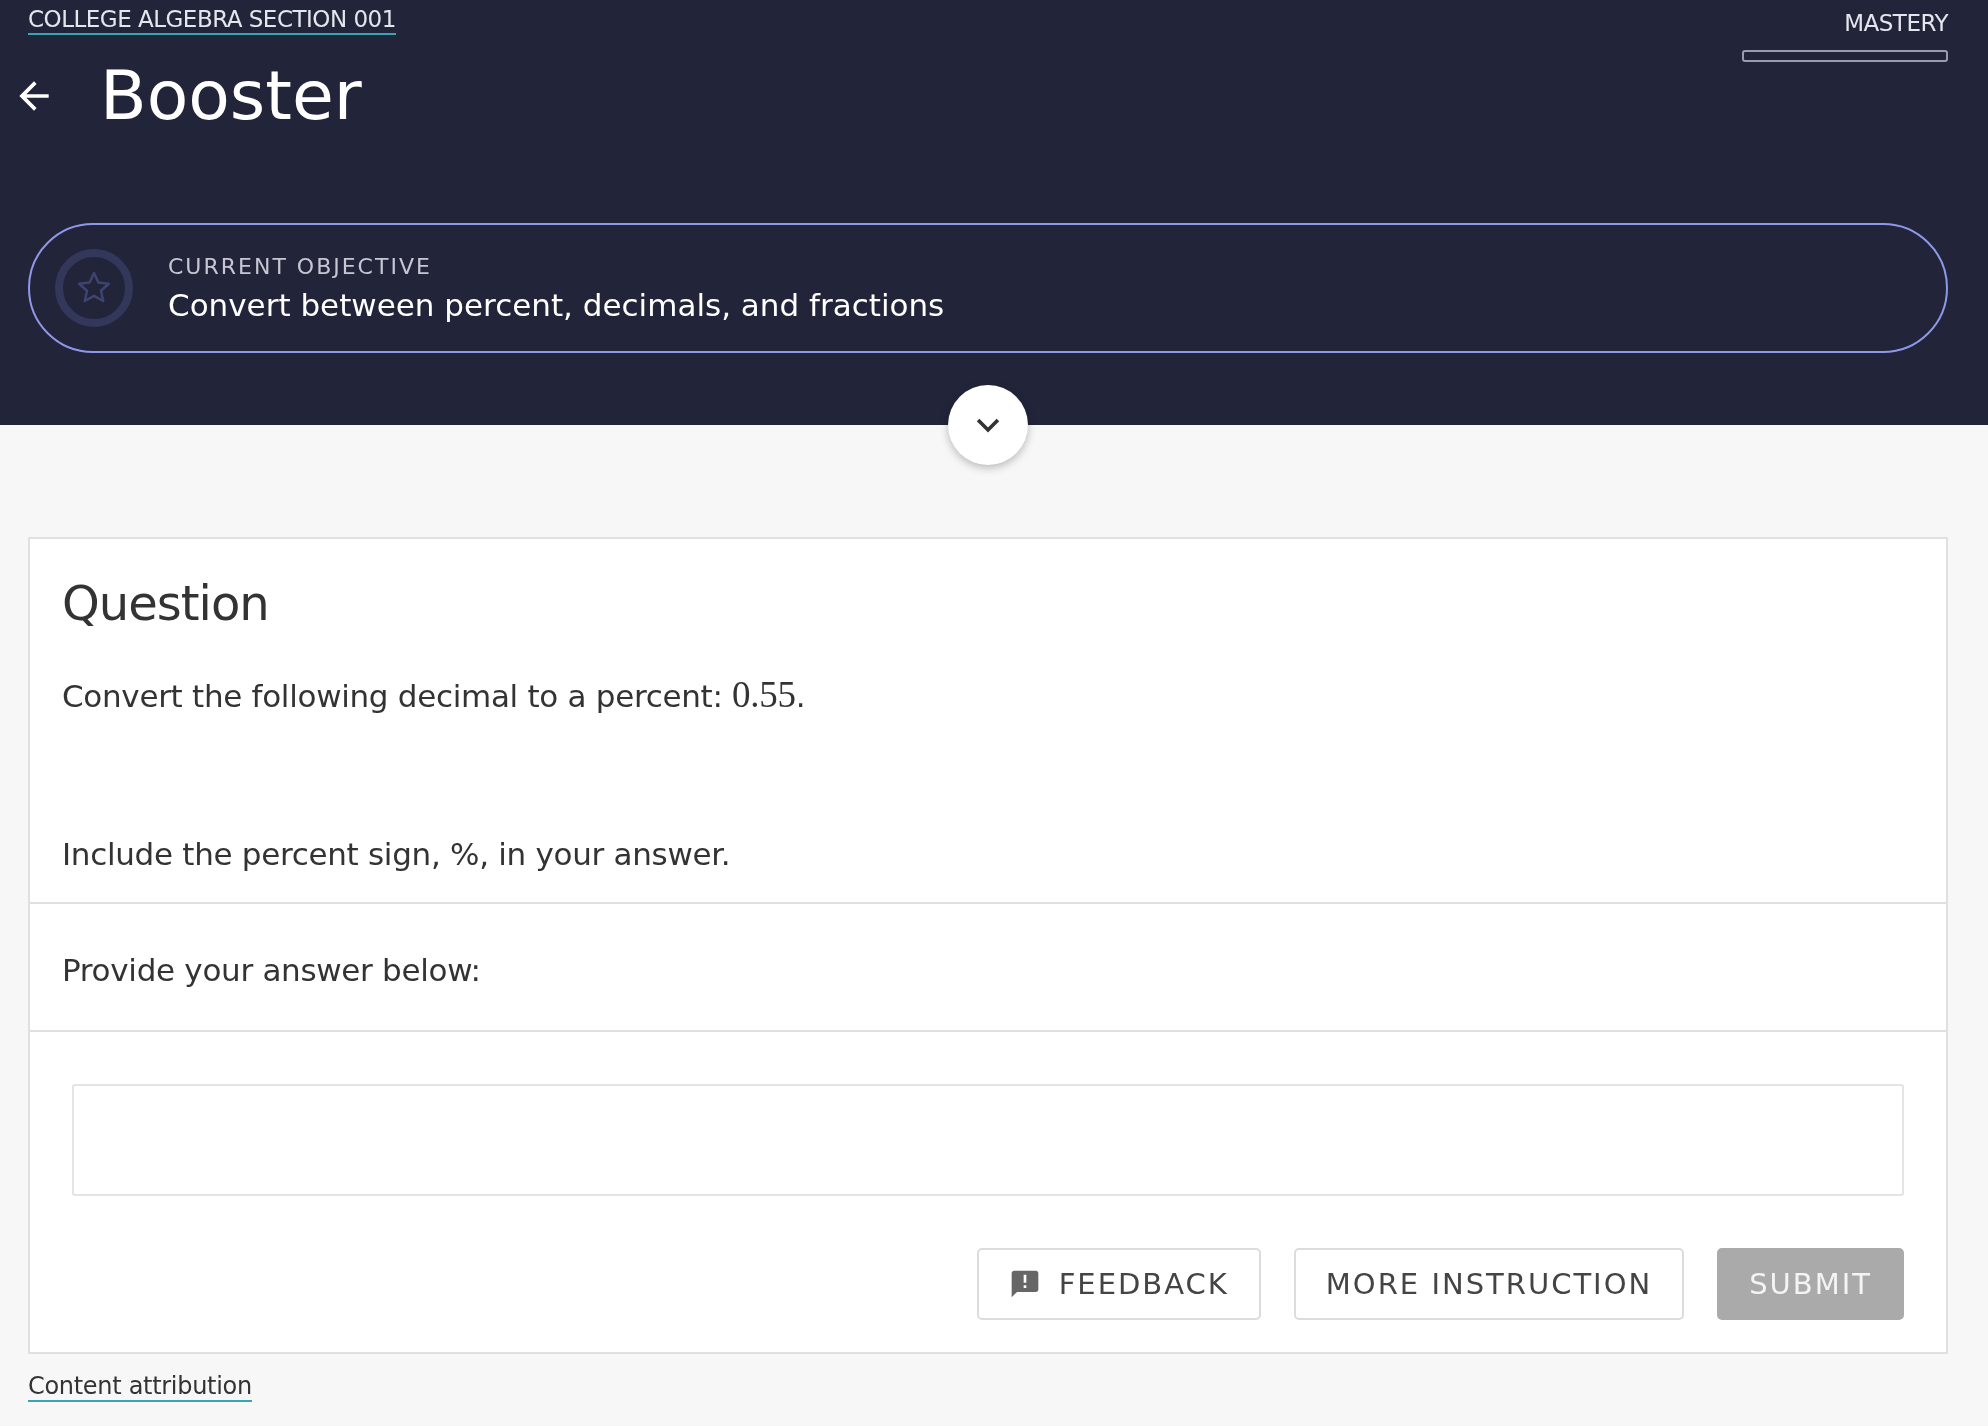 The width and height of the screenshot is (1988, 1426). I want to click on expand-button, so click(988, 425).